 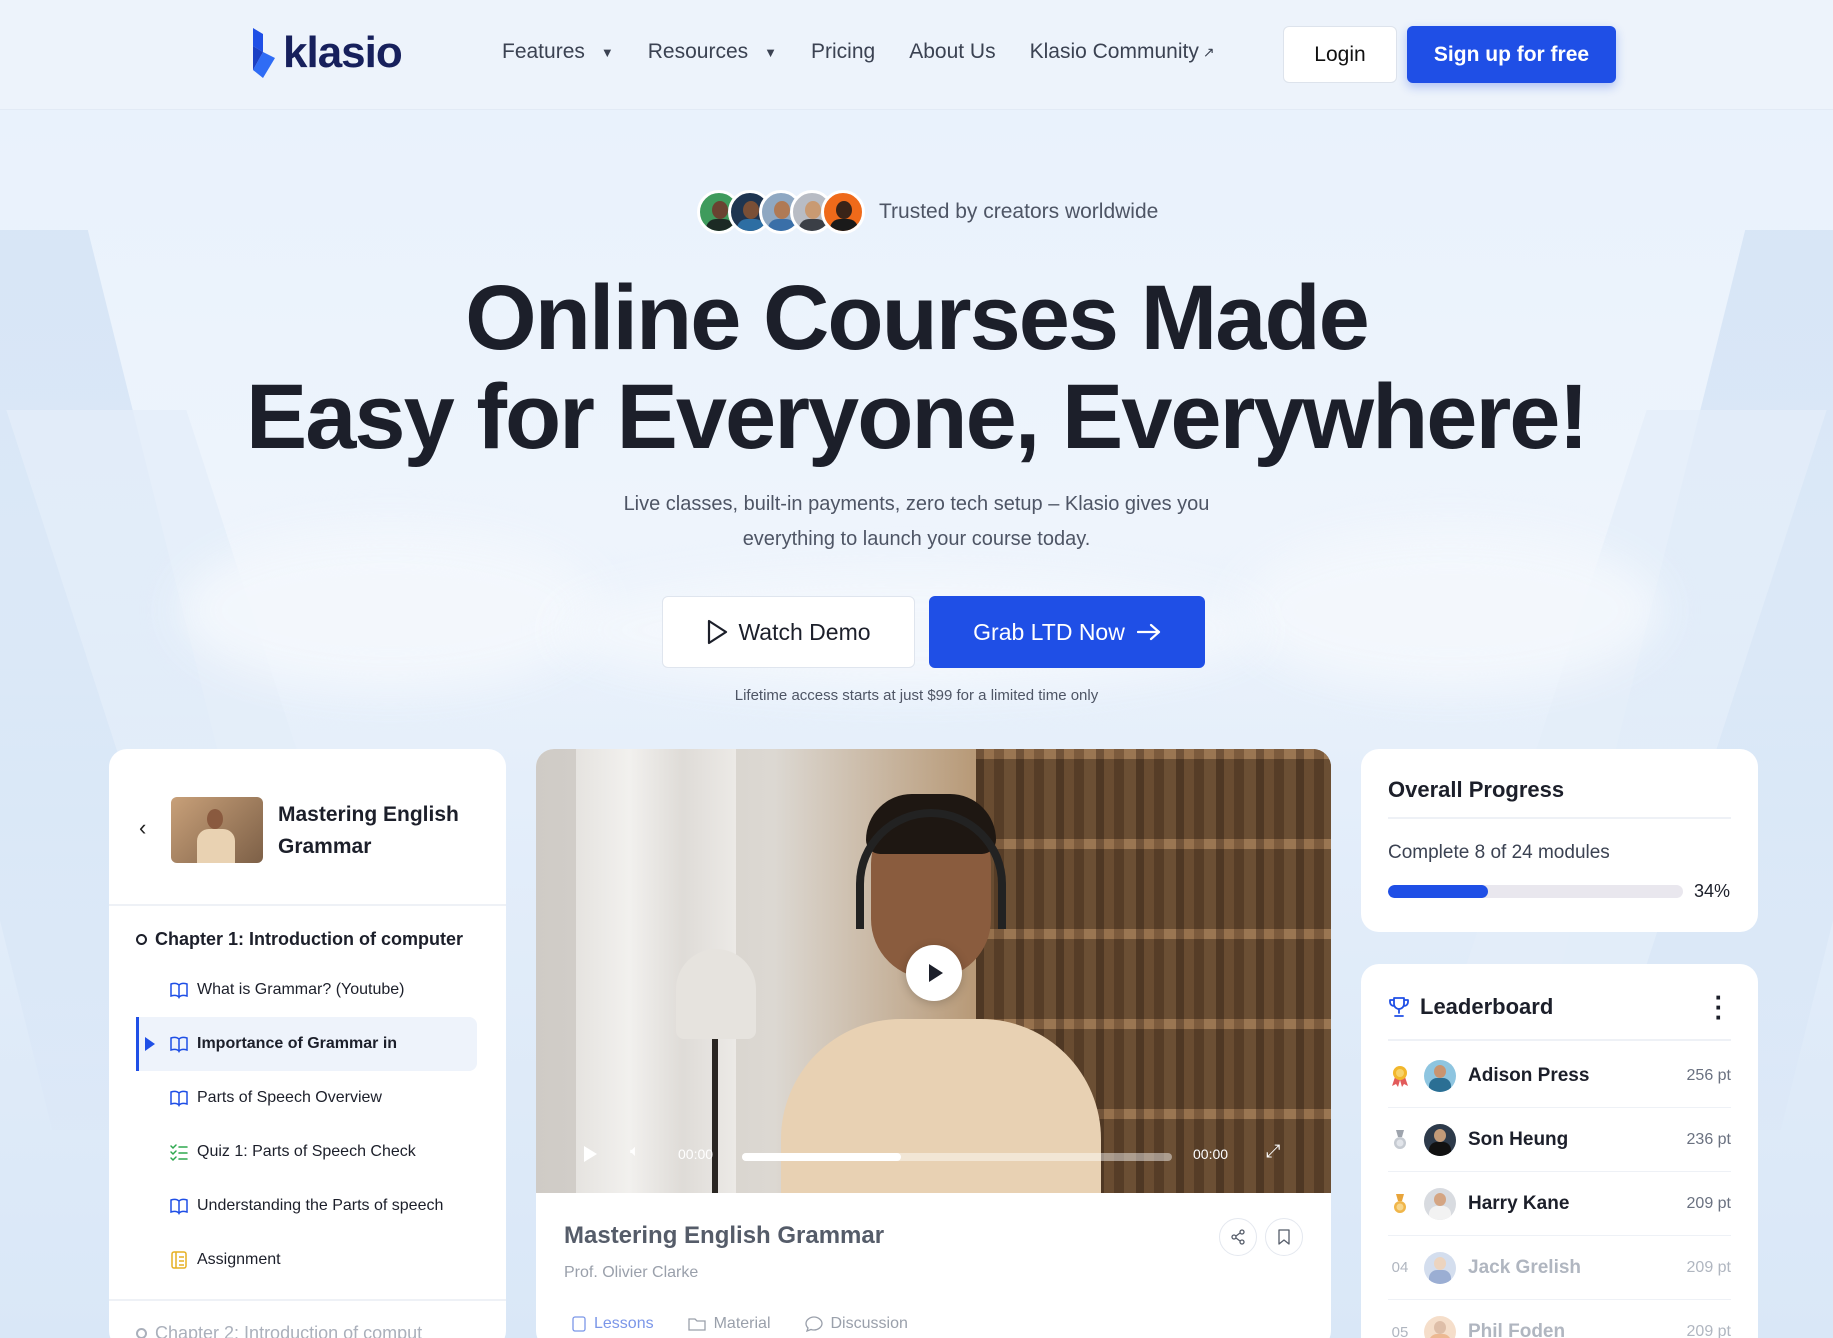 I want to click on signup-button: Sign up for free, so click(x=1511, y=54).